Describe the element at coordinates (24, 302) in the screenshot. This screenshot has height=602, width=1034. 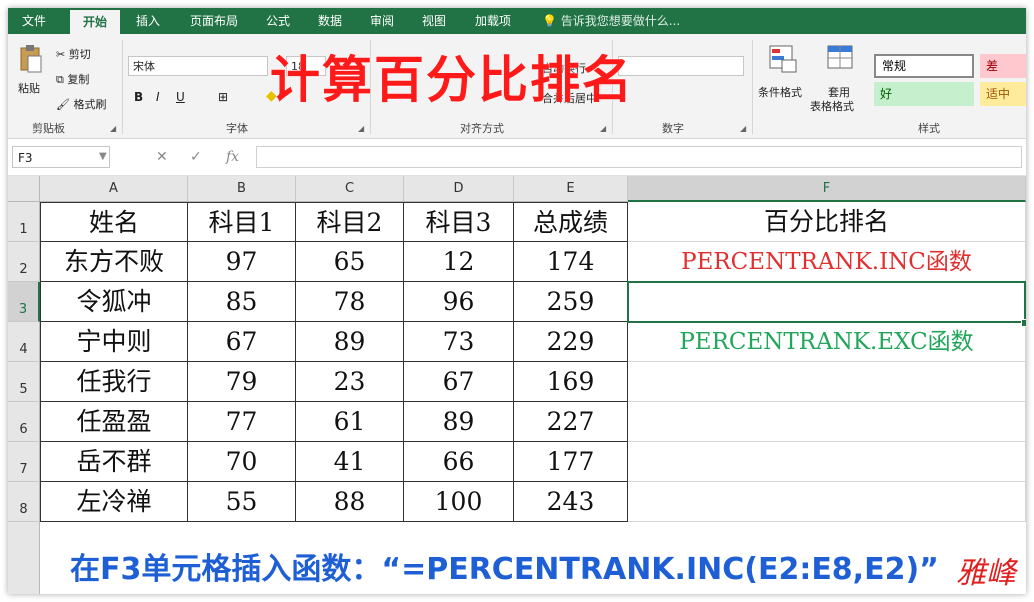
I see `row-header-3: 3` at that location.